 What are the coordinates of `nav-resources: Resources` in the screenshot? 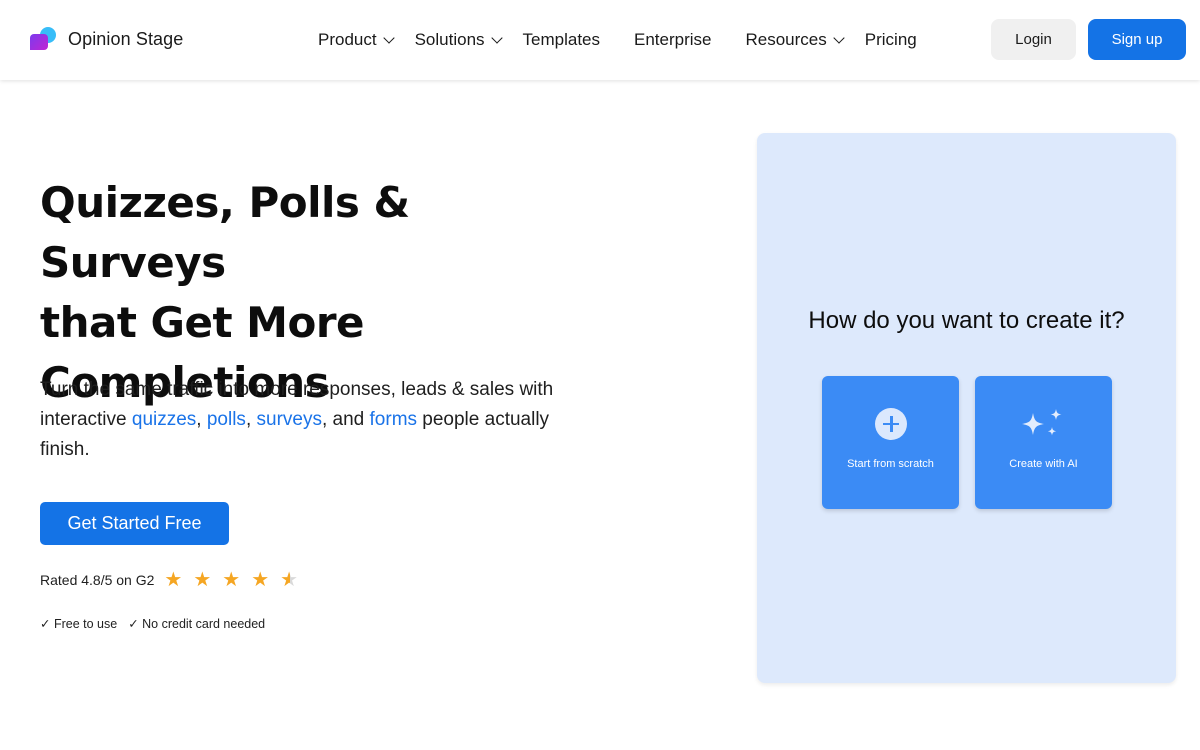 It's located at (795, 40).